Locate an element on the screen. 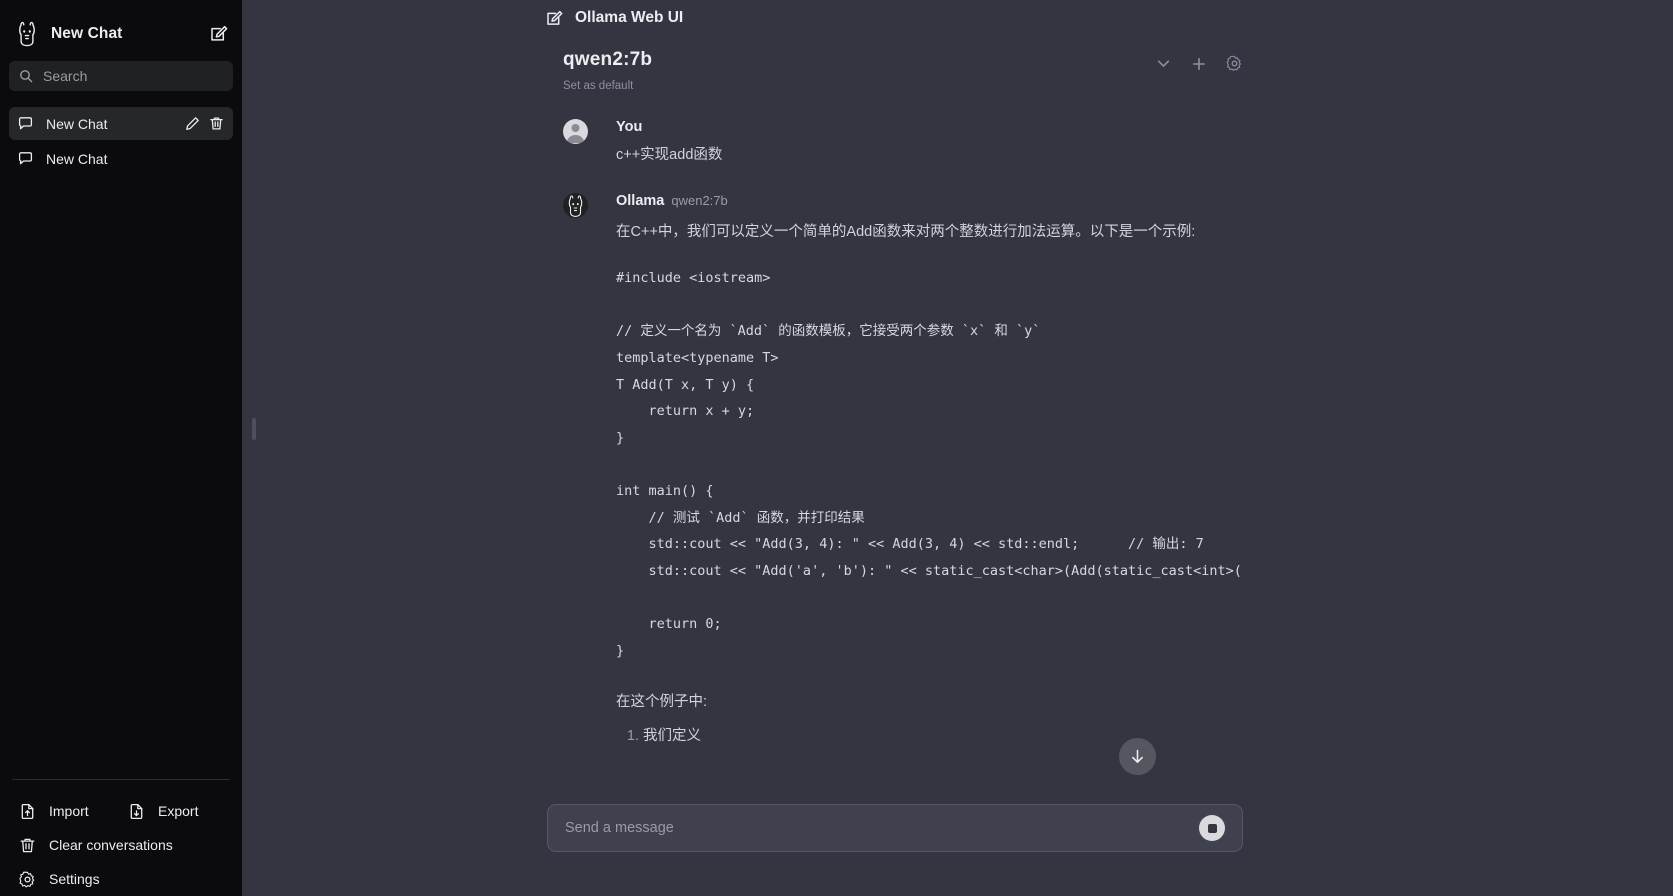 This screenshot has height=896, width=1673. clear-conversations-button: Clear conversations is located at coordinates (121, 845).